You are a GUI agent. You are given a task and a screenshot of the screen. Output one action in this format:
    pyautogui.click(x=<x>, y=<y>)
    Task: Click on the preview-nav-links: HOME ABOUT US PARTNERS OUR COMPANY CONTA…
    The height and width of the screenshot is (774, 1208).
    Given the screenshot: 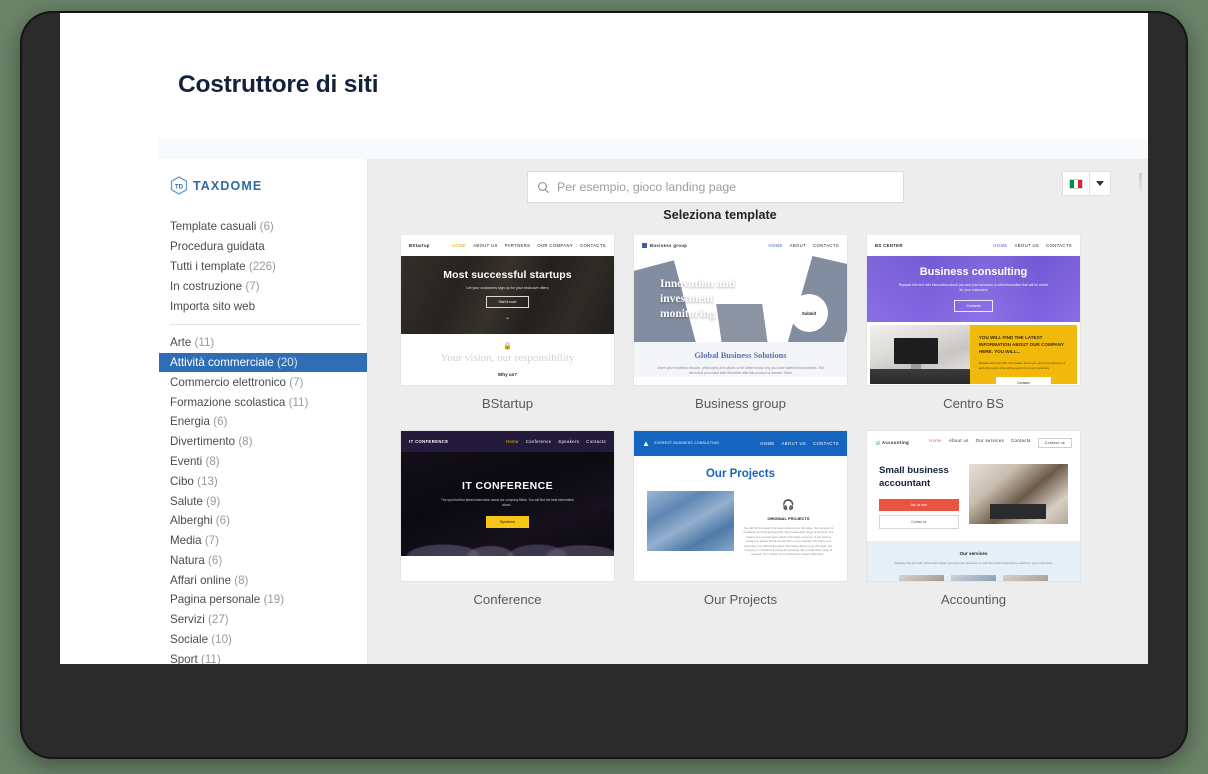 What is the action you would take?
    pyautogui.click(x=529, y=245)
    